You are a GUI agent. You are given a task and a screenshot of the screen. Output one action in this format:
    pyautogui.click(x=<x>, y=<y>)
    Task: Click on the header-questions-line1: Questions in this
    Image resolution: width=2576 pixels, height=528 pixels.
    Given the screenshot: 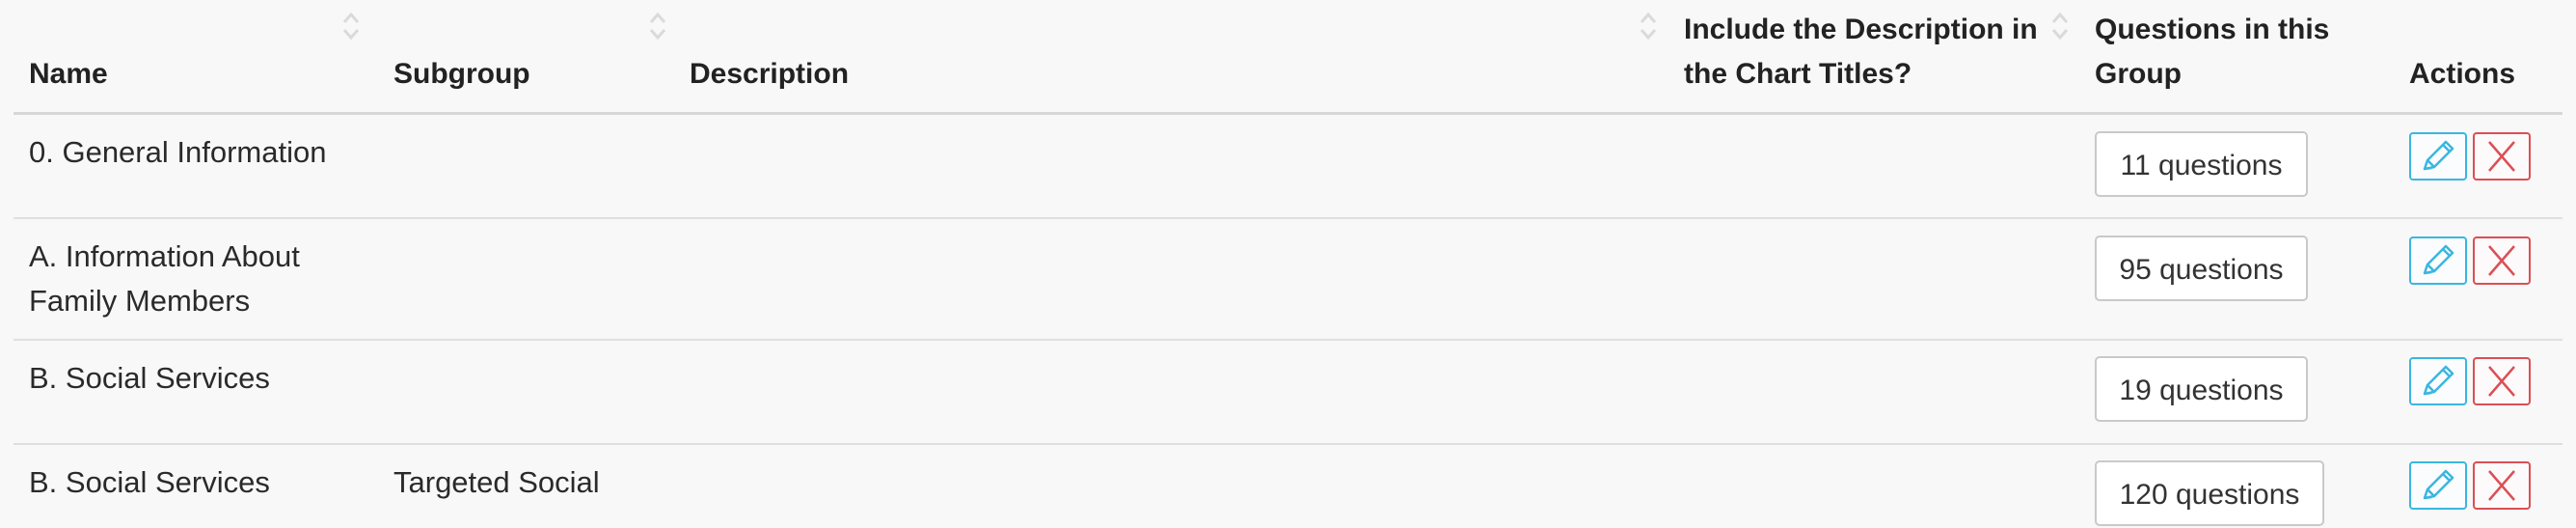 What is the action you would take?
    pyautogui.click(x=2212, y=29)
    